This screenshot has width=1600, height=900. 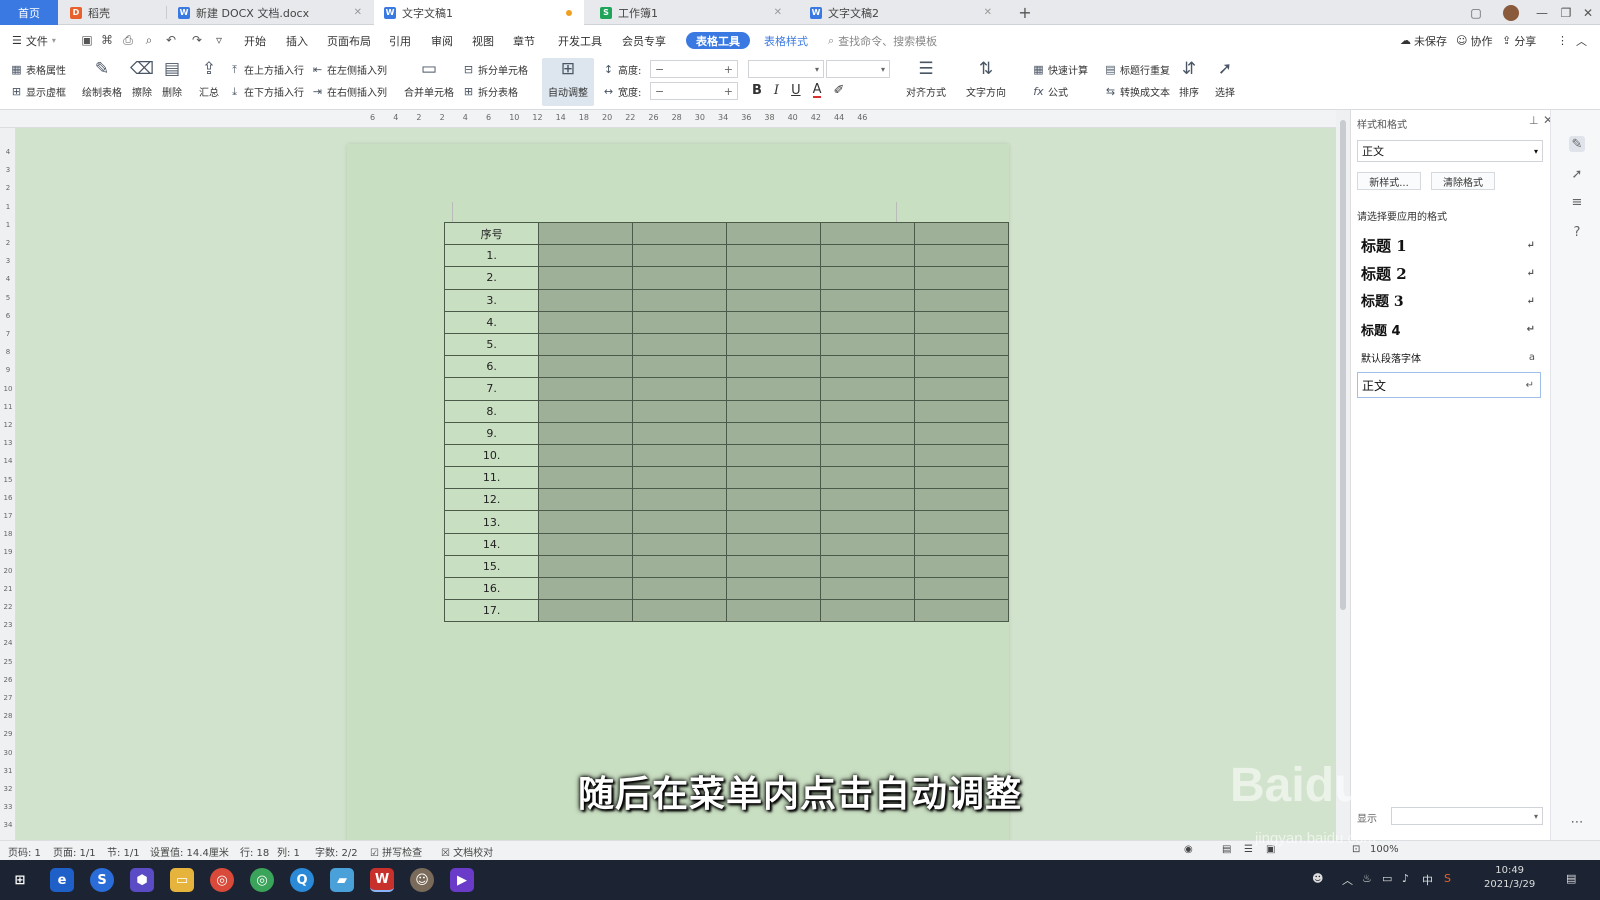 What do you see at coordinates (644, 40) in the screenshot?
I see `menu-member: 会员专享` at bounding box center [644, 40].